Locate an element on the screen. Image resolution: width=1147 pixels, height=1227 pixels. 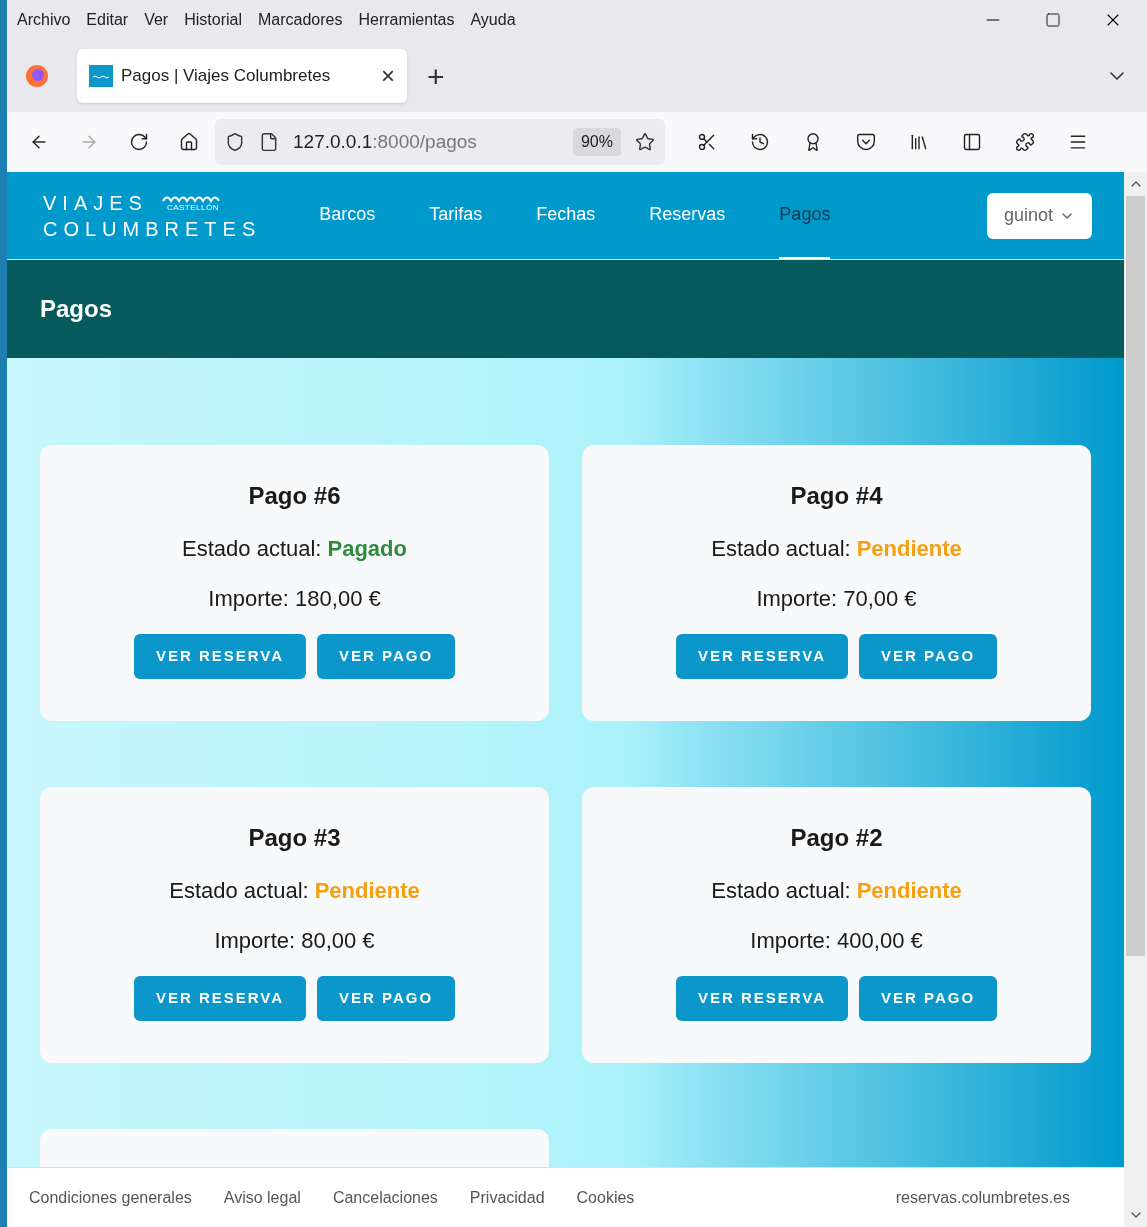
sidebar-icon is located at coordinates (972, 142).